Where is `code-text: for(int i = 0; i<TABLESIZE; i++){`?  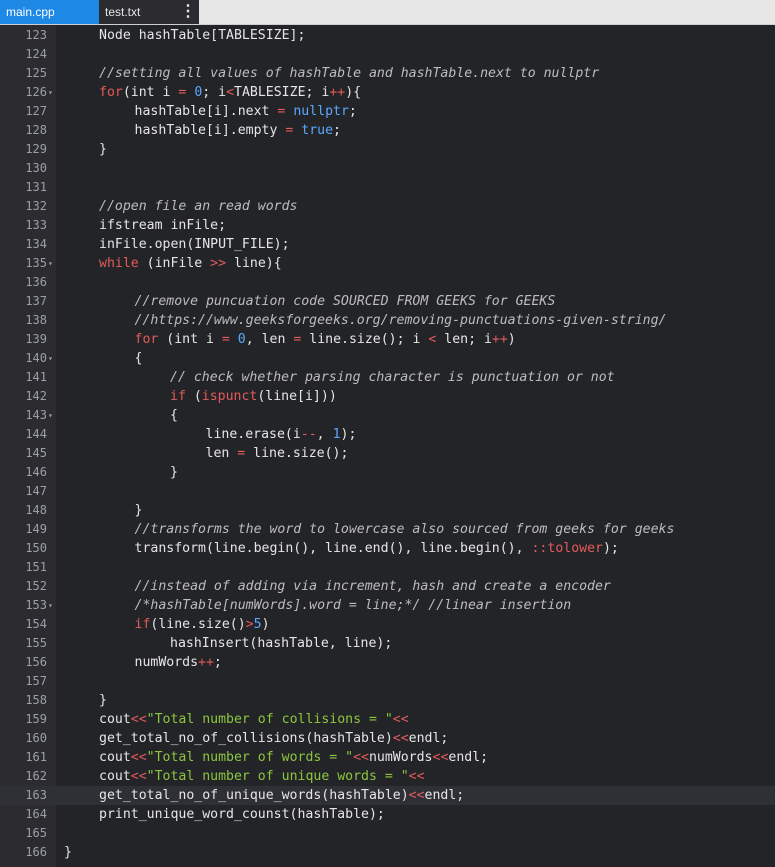
code-text: for(int i = 0; i<TABLESIZE; i++){ is located at coordinates (230, 92).